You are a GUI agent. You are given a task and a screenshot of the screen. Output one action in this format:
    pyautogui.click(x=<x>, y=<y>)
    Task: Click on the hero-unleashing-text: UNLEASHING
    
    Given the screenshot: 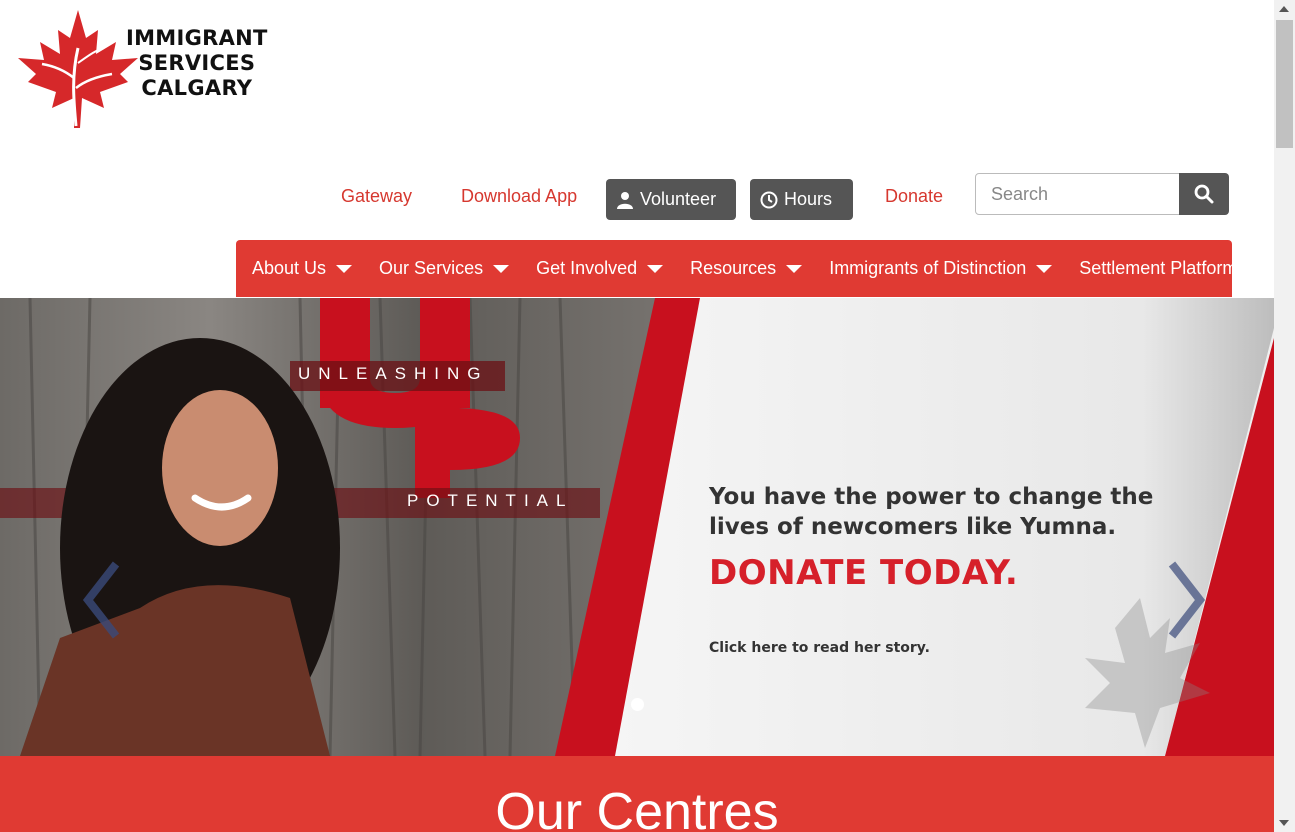 What is the action you would take?
    pyautogui.click(x=393, y=373)
    